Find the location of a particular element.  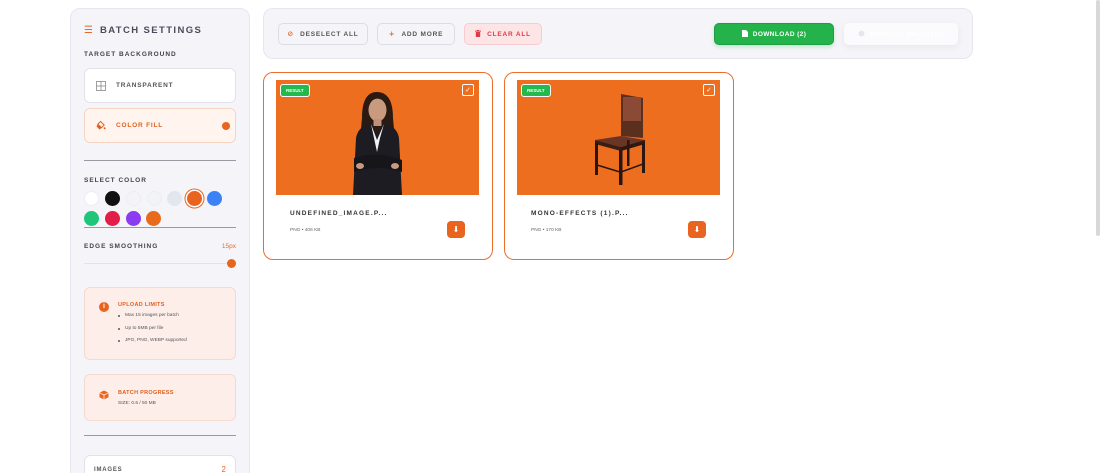

deselect-all-label: DESELECT ALL is located at coordinates (329, 34).